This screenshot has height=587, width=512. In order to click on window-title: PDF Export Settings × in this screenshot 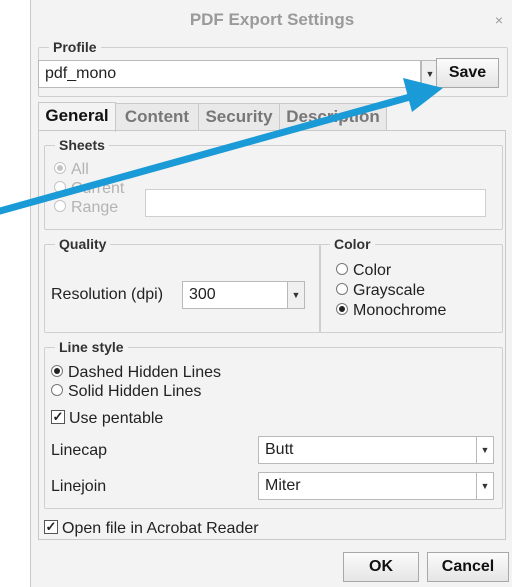, I will do `click(271, 20)`.